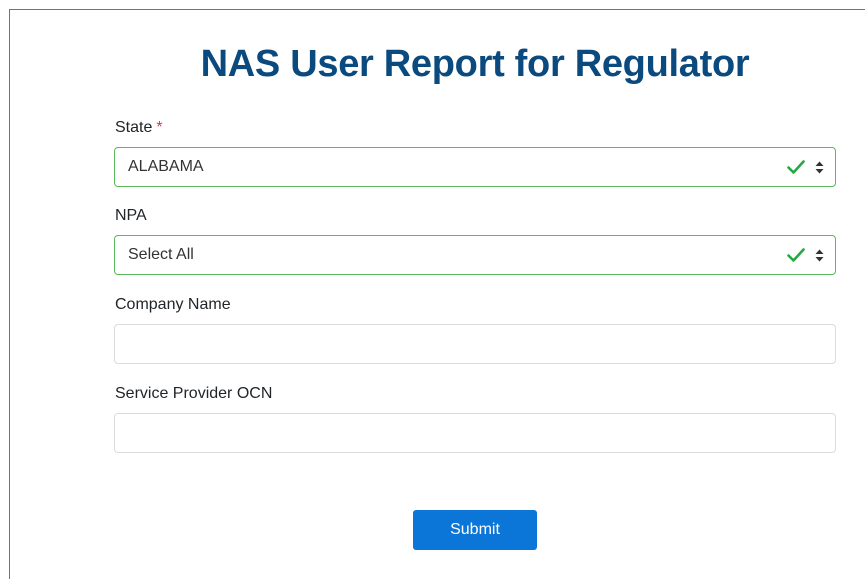 The height and width of the screenshot is (579, 865). What do you see at coordinates (166, 166) in the screenshot?
I see `state-select-value: ALABAMA` at bounding box center [166, 166].